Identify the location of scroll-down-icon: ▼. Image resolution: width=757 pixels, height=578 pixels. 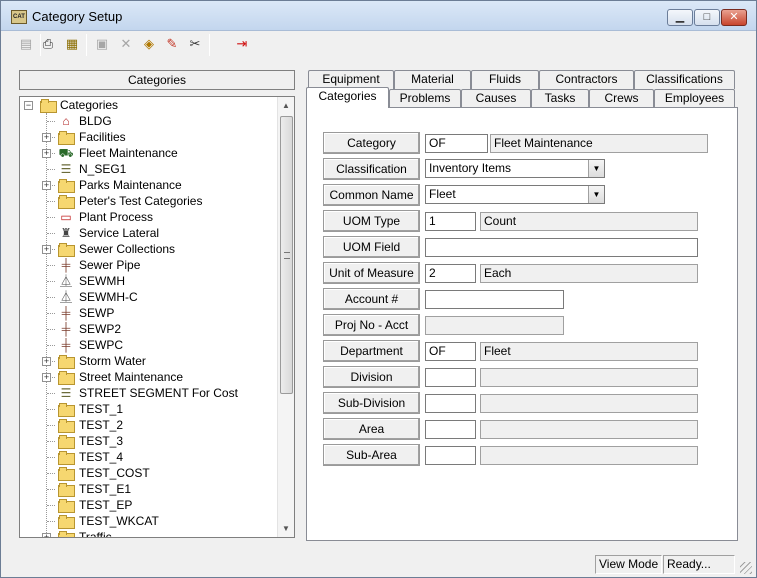
(286, 528).